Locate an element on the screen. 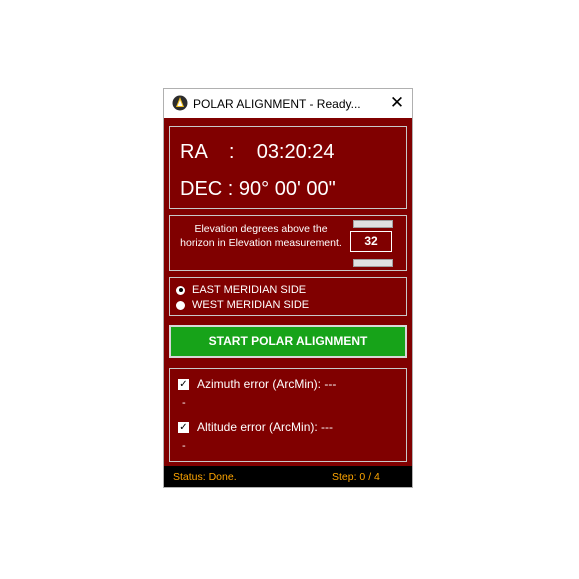  west-meridian-label: WEST MERIDIAN SIDE is located at coordinates (251, 305).